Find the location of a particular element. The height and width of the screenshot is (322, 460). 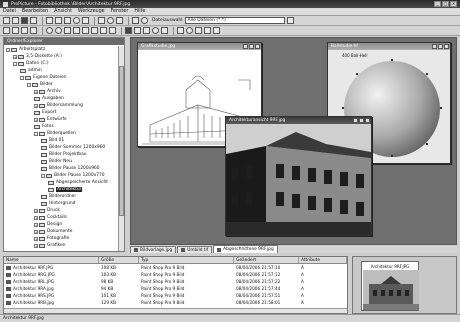

column-modified: Geändert is located at coordinates (266, 260).